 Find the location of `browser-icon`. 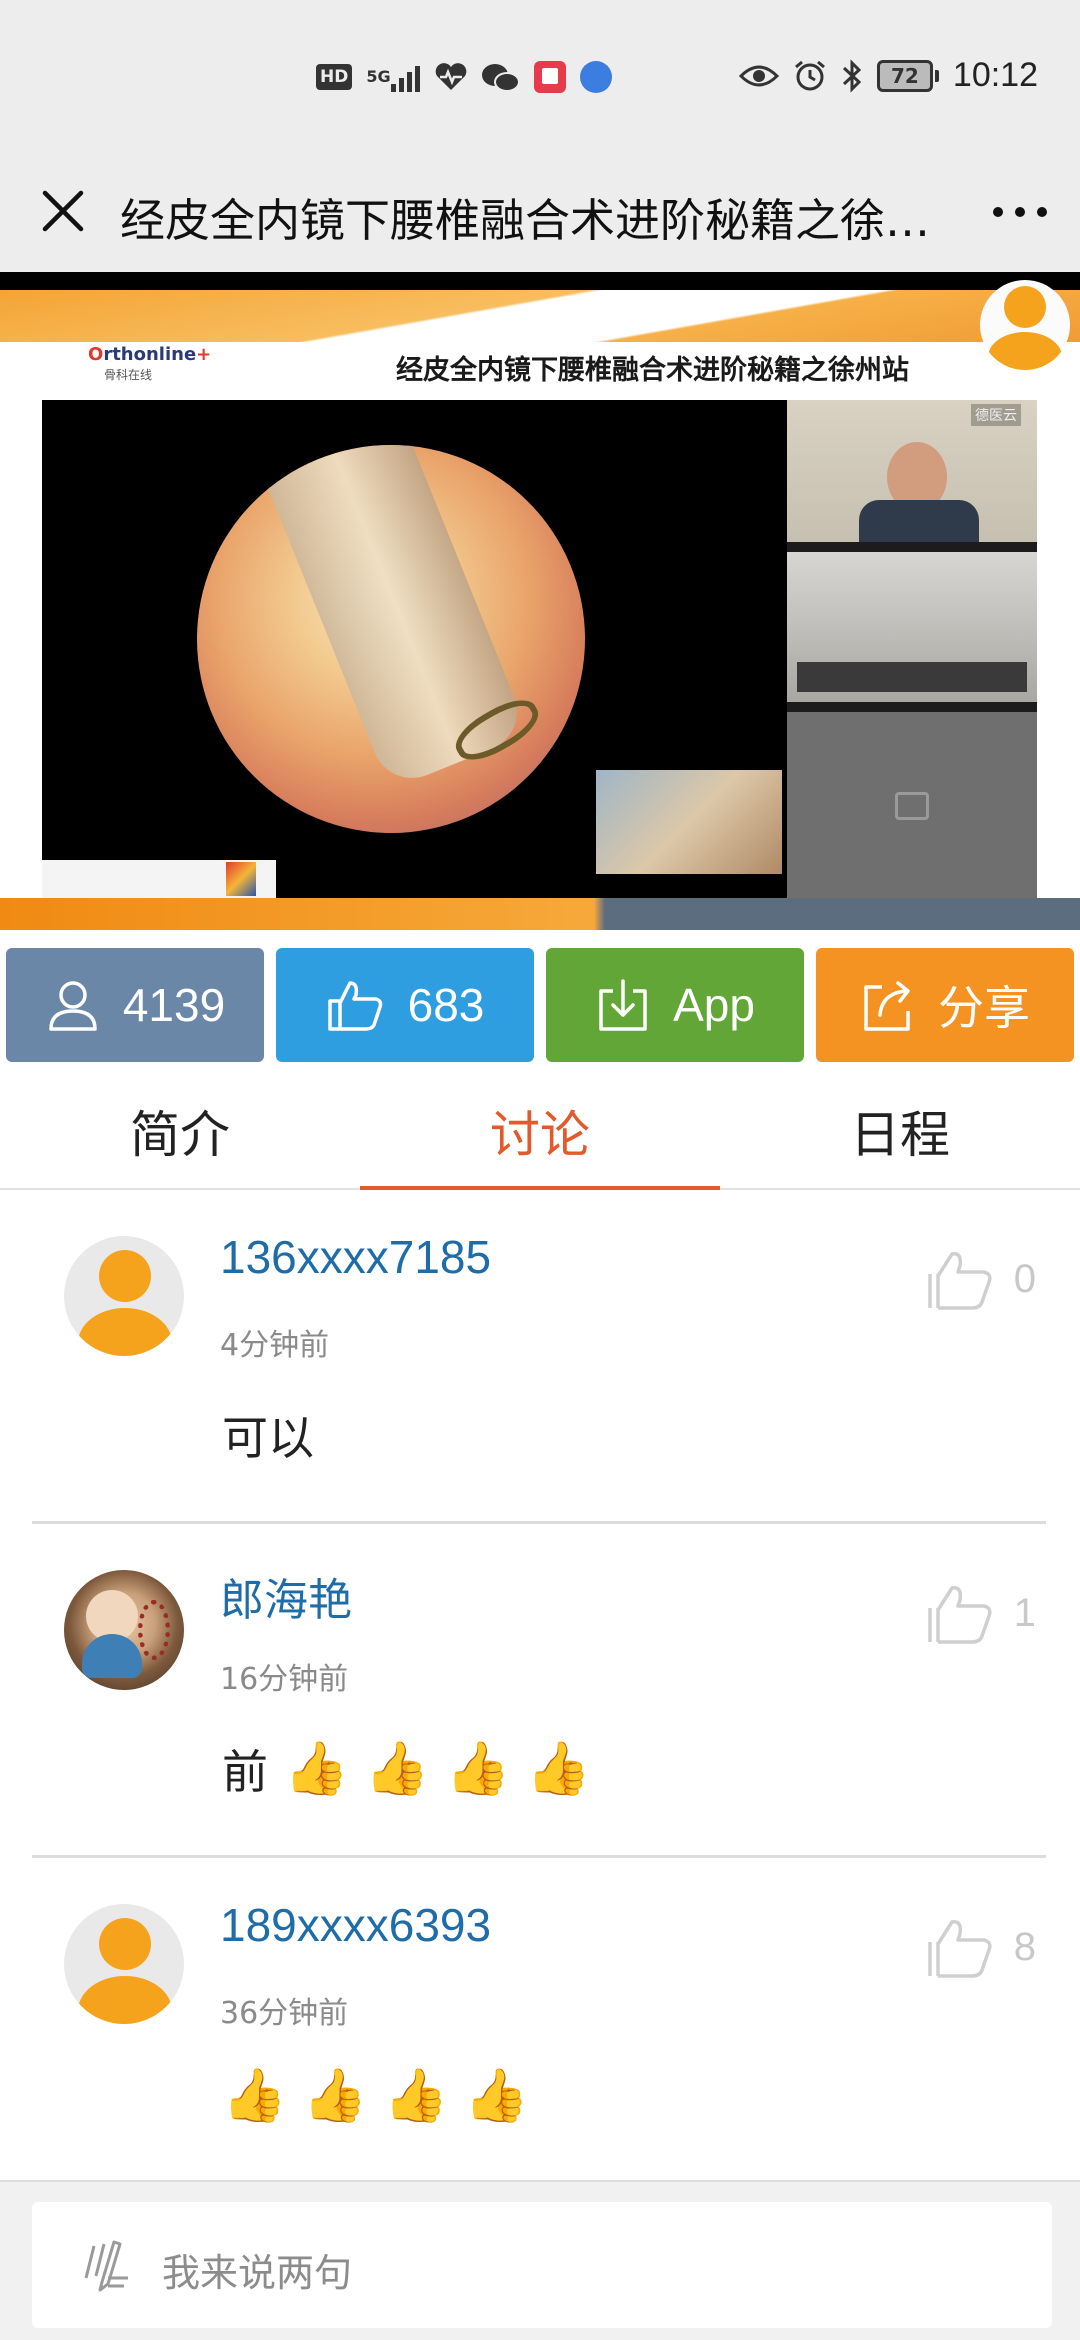

browser-icon is located at coordinates (595, 77).